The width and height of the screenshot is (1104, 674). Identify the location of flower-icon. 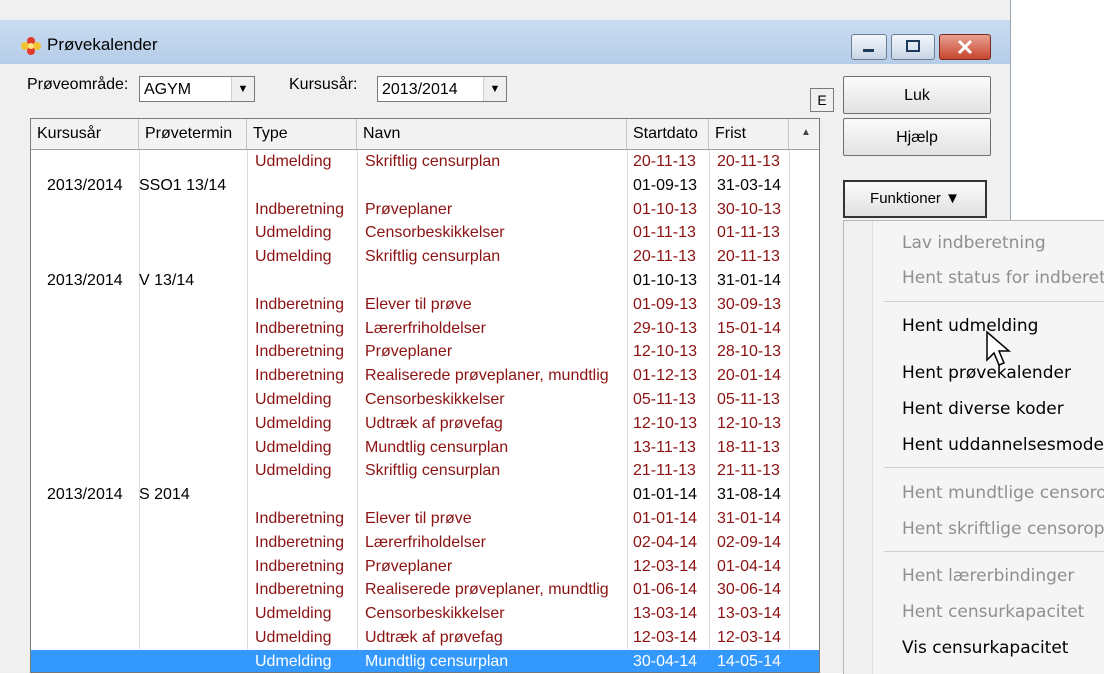
(31, 46).